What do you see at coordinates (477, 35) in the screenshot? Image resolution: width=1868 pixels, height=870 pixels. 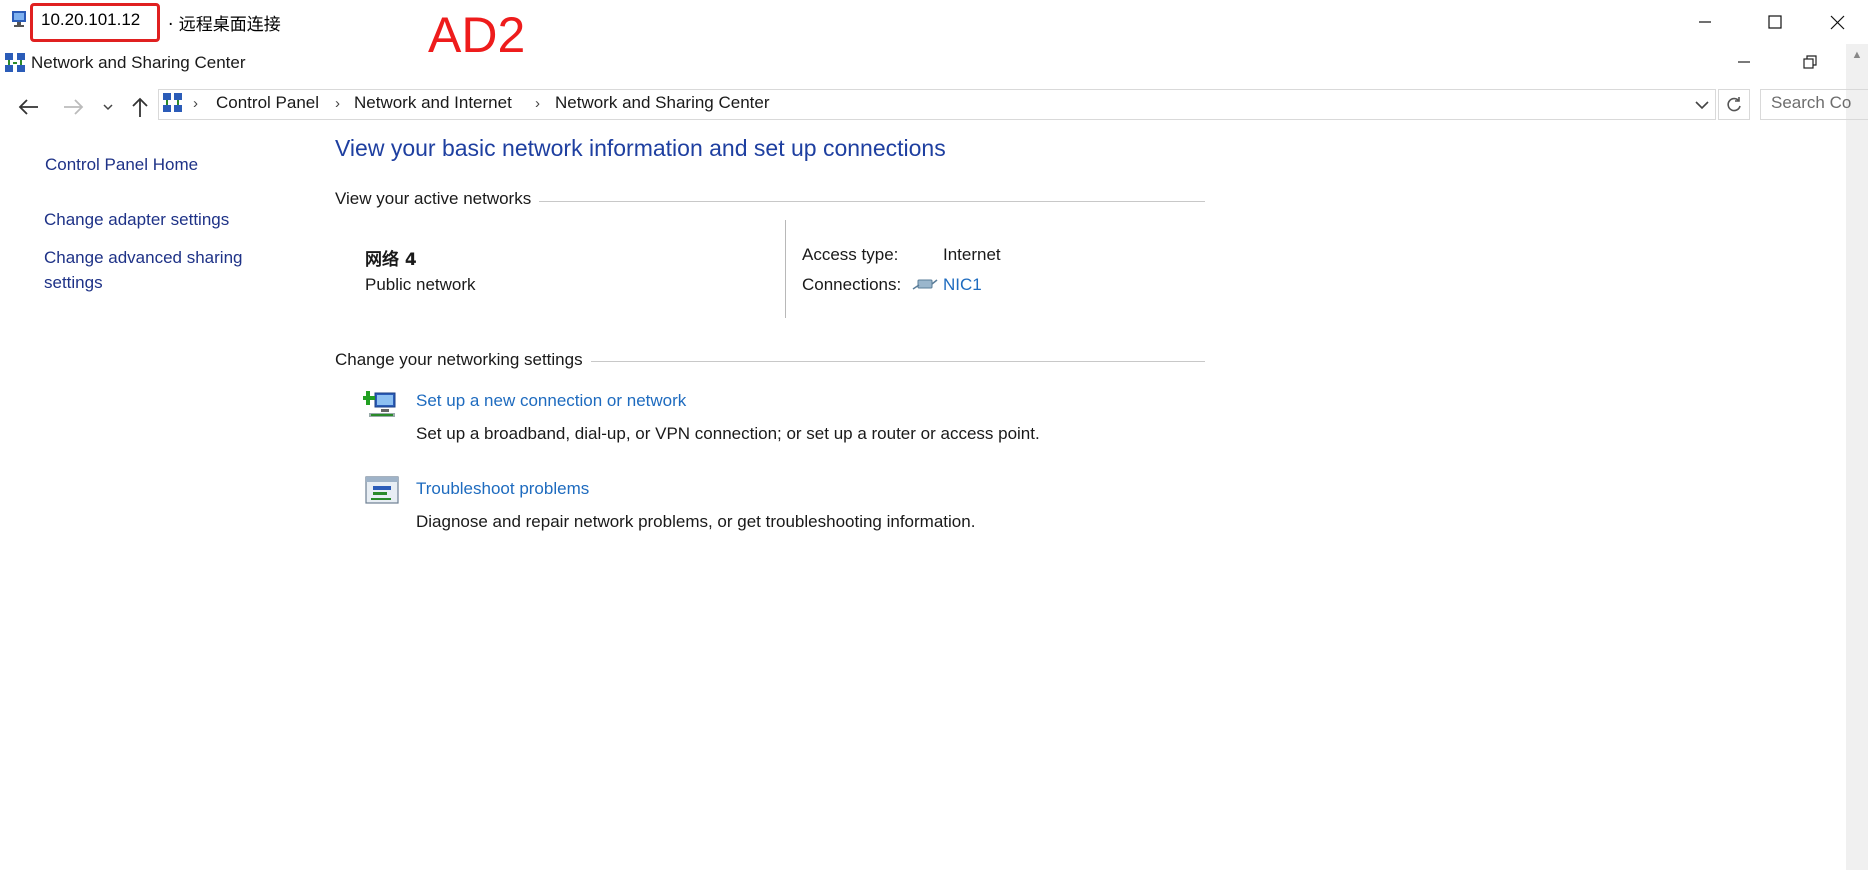 I see `annotation-label: AD2` at bounding box center [477, 35].